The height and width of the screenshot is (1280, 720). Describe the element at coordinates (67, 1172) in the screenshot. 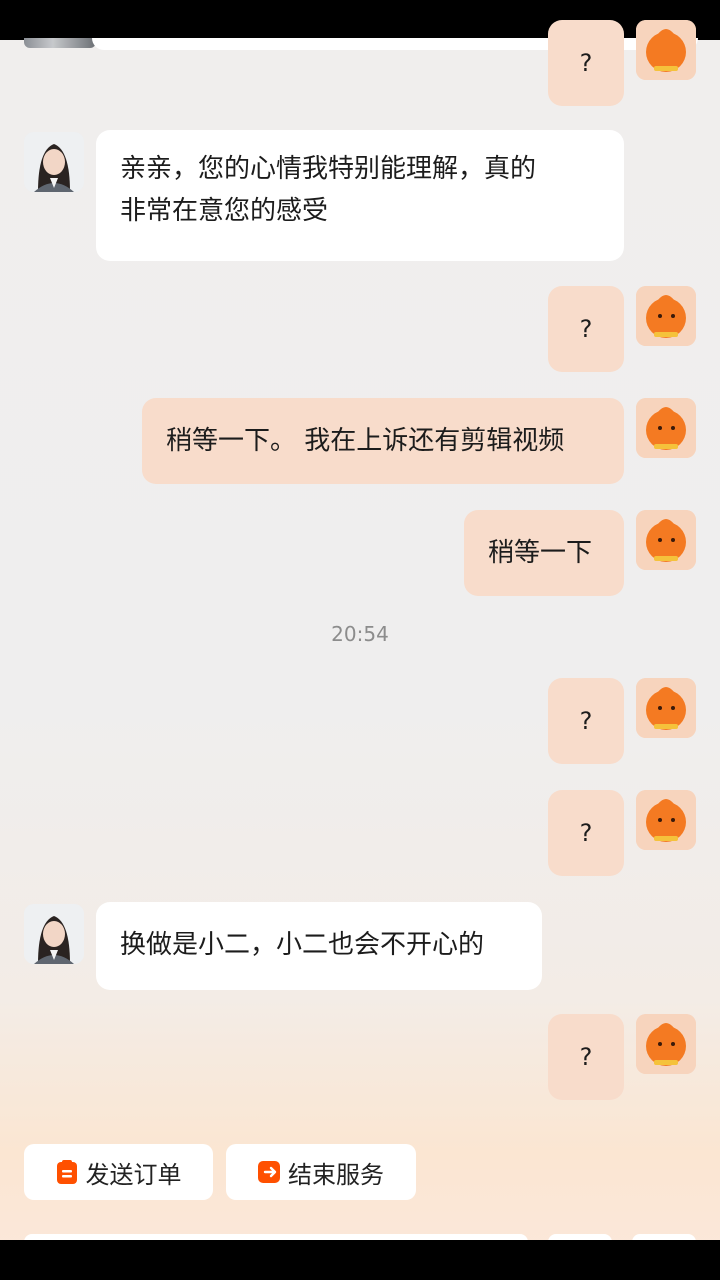

I see `order-clipboard-icon` at that location.